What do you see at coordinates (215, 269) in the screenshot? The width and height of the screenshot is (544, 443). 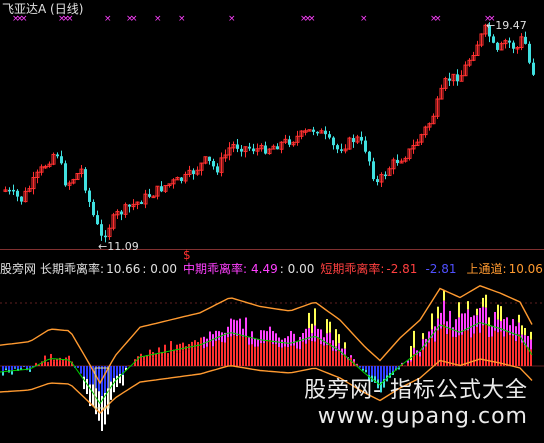 I see `mid-label: 中期乖离率:` at bounding box center [215, 269].